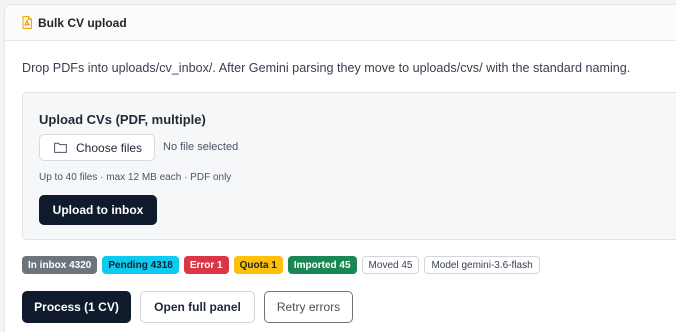  What do you see at coordinates (390, 265) in the screenshot?
I see `moved-count-badge: Moved 45` at bounding box center [390, 265].